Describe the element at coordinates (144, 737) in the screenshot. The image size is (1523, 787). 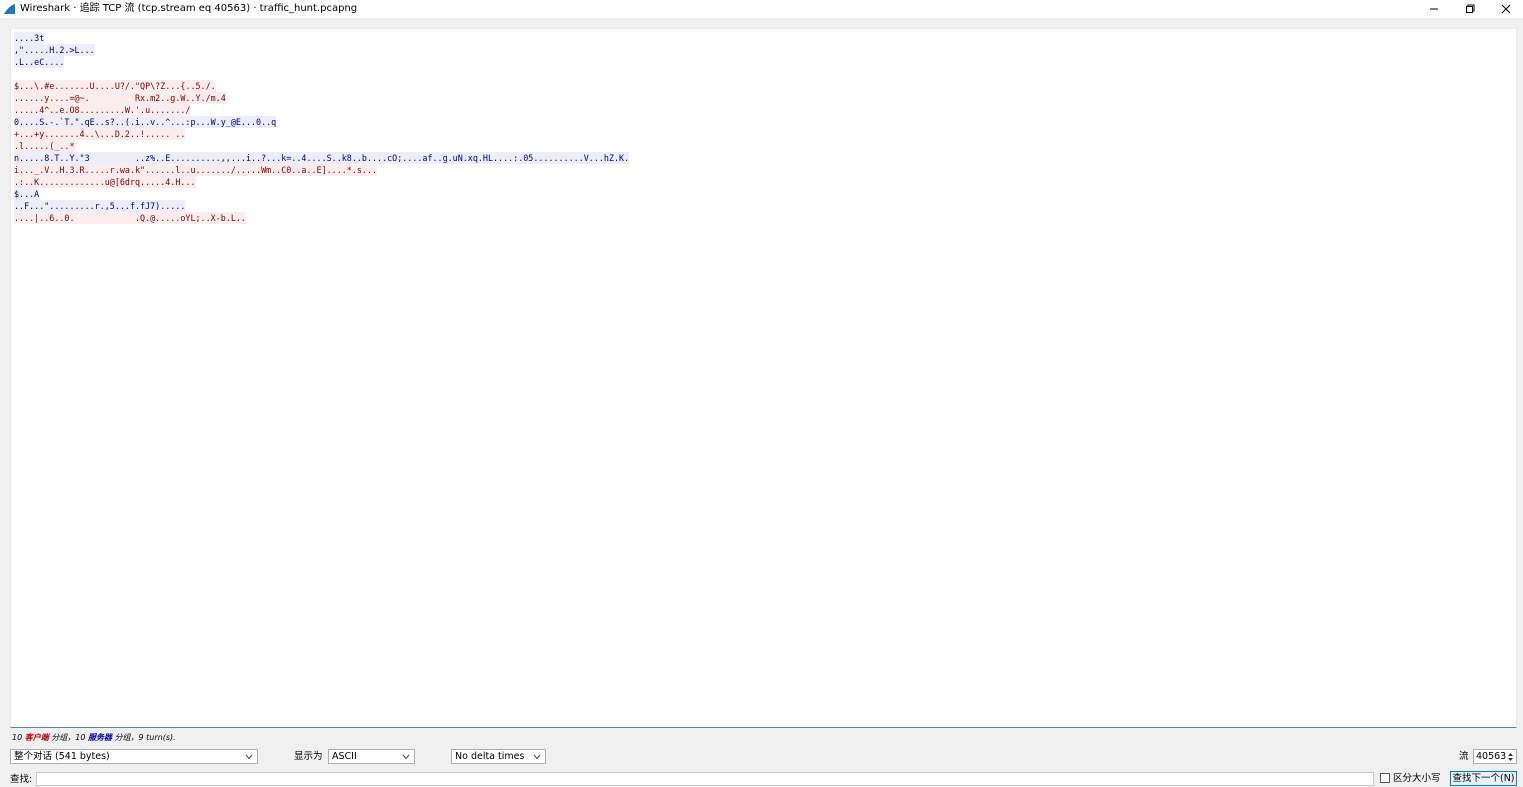
I see `summary-suffix: 分组，9 turn(s).` at that location.